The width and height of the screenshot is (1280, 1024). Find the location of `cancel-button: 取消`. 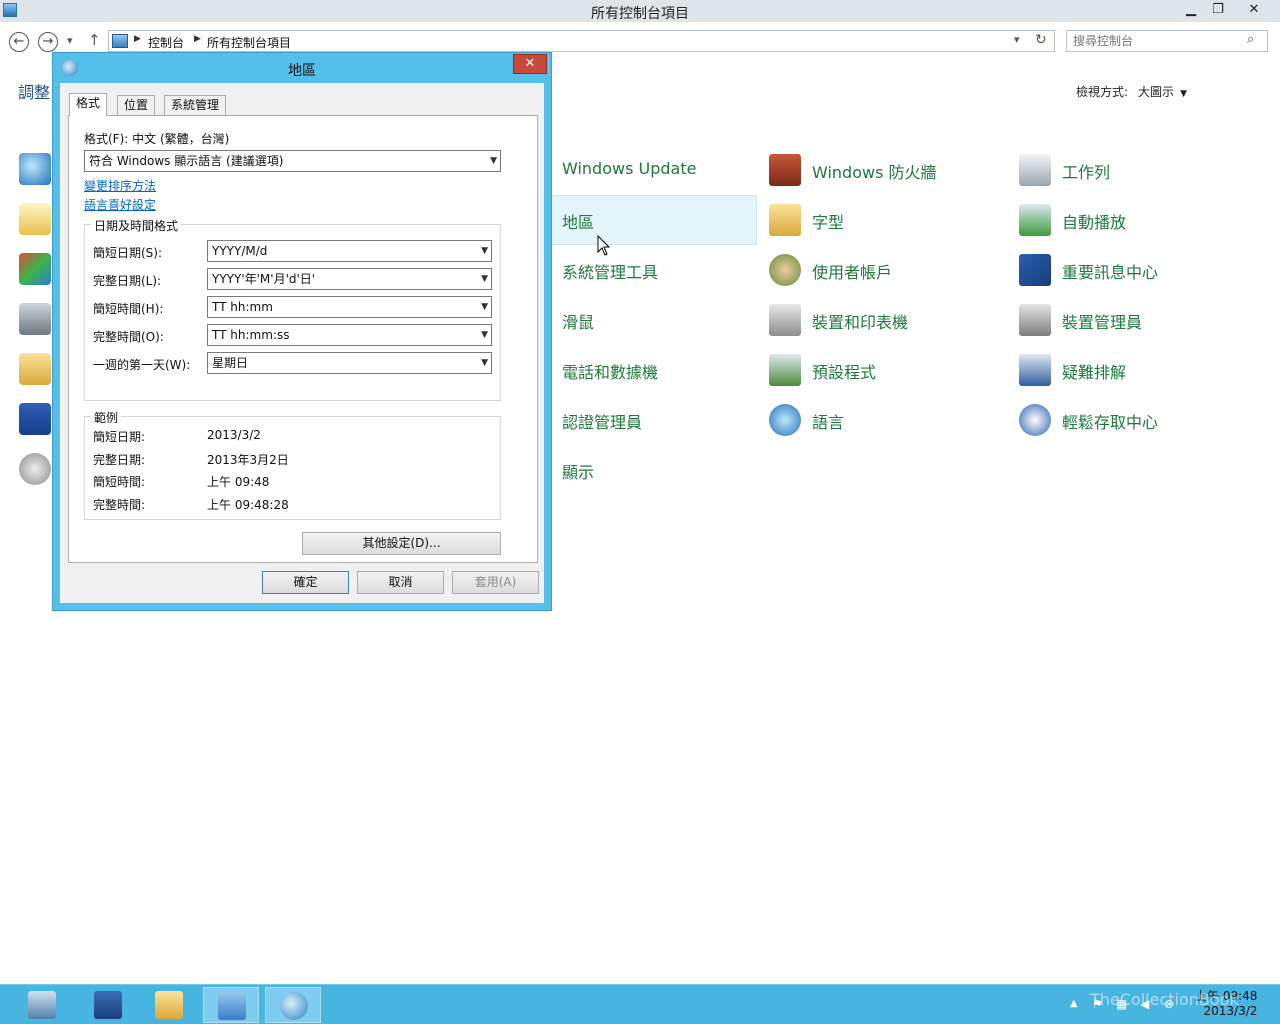

cancel-button: 取消 is located at coordinates (400, 582).